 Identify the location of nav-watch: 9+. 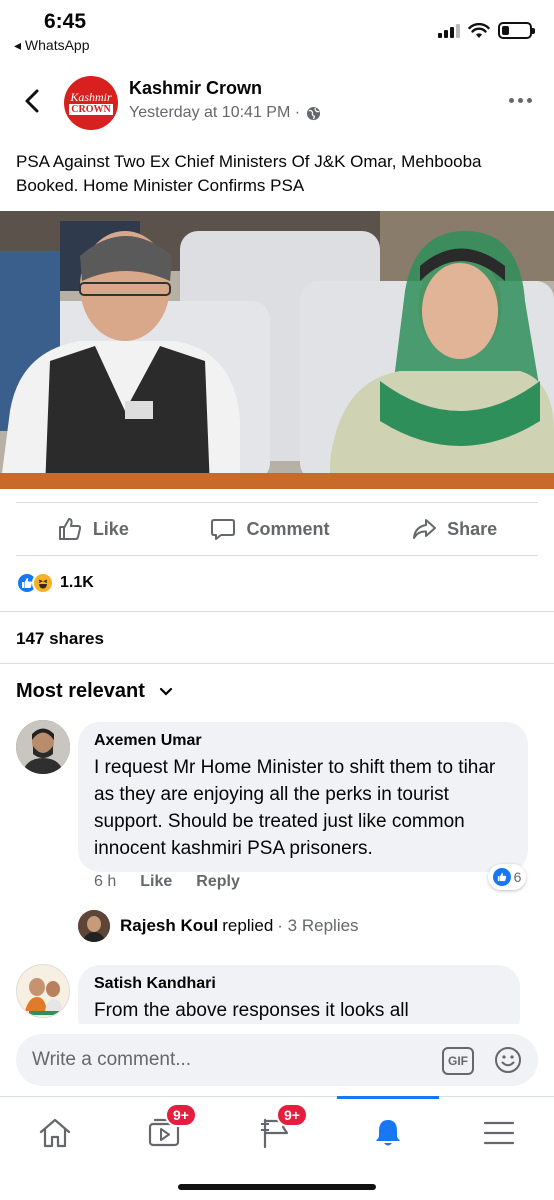
(166, 1129).